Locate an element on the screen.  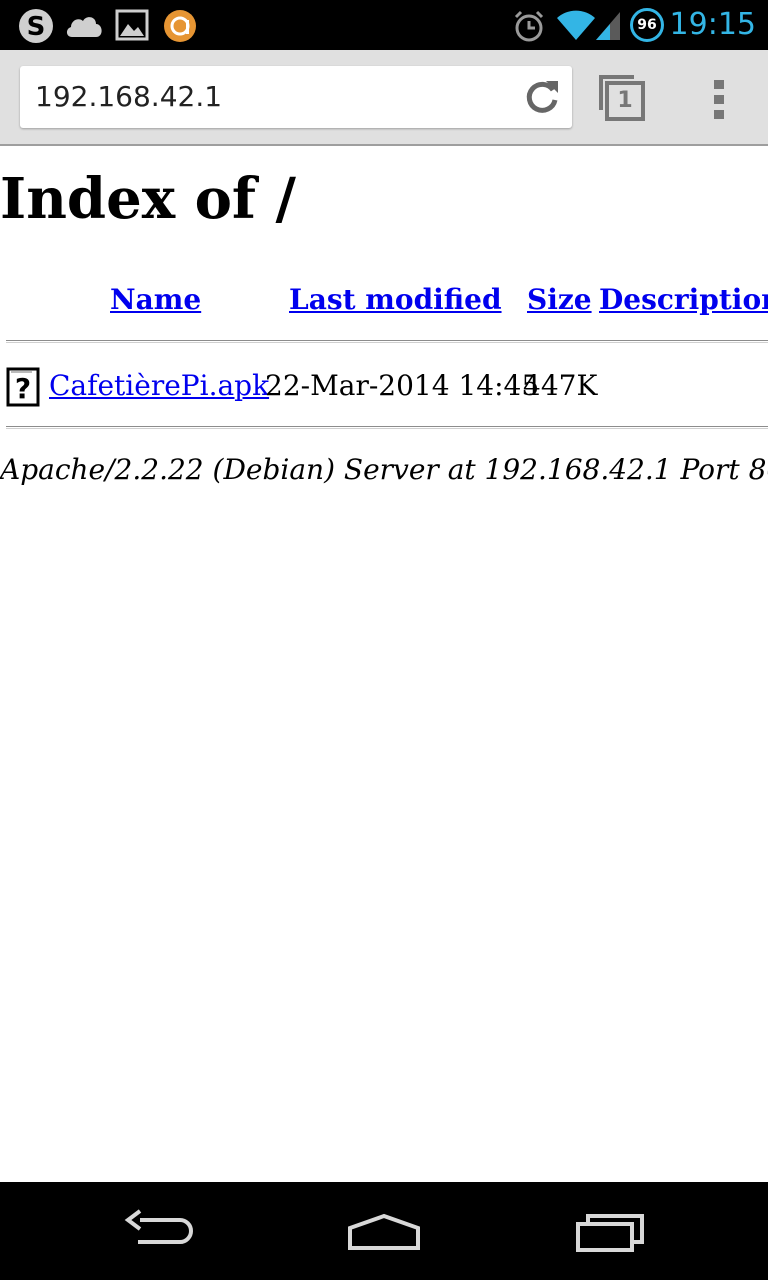
tab-count: 1 is located at coordinates (625, 100).